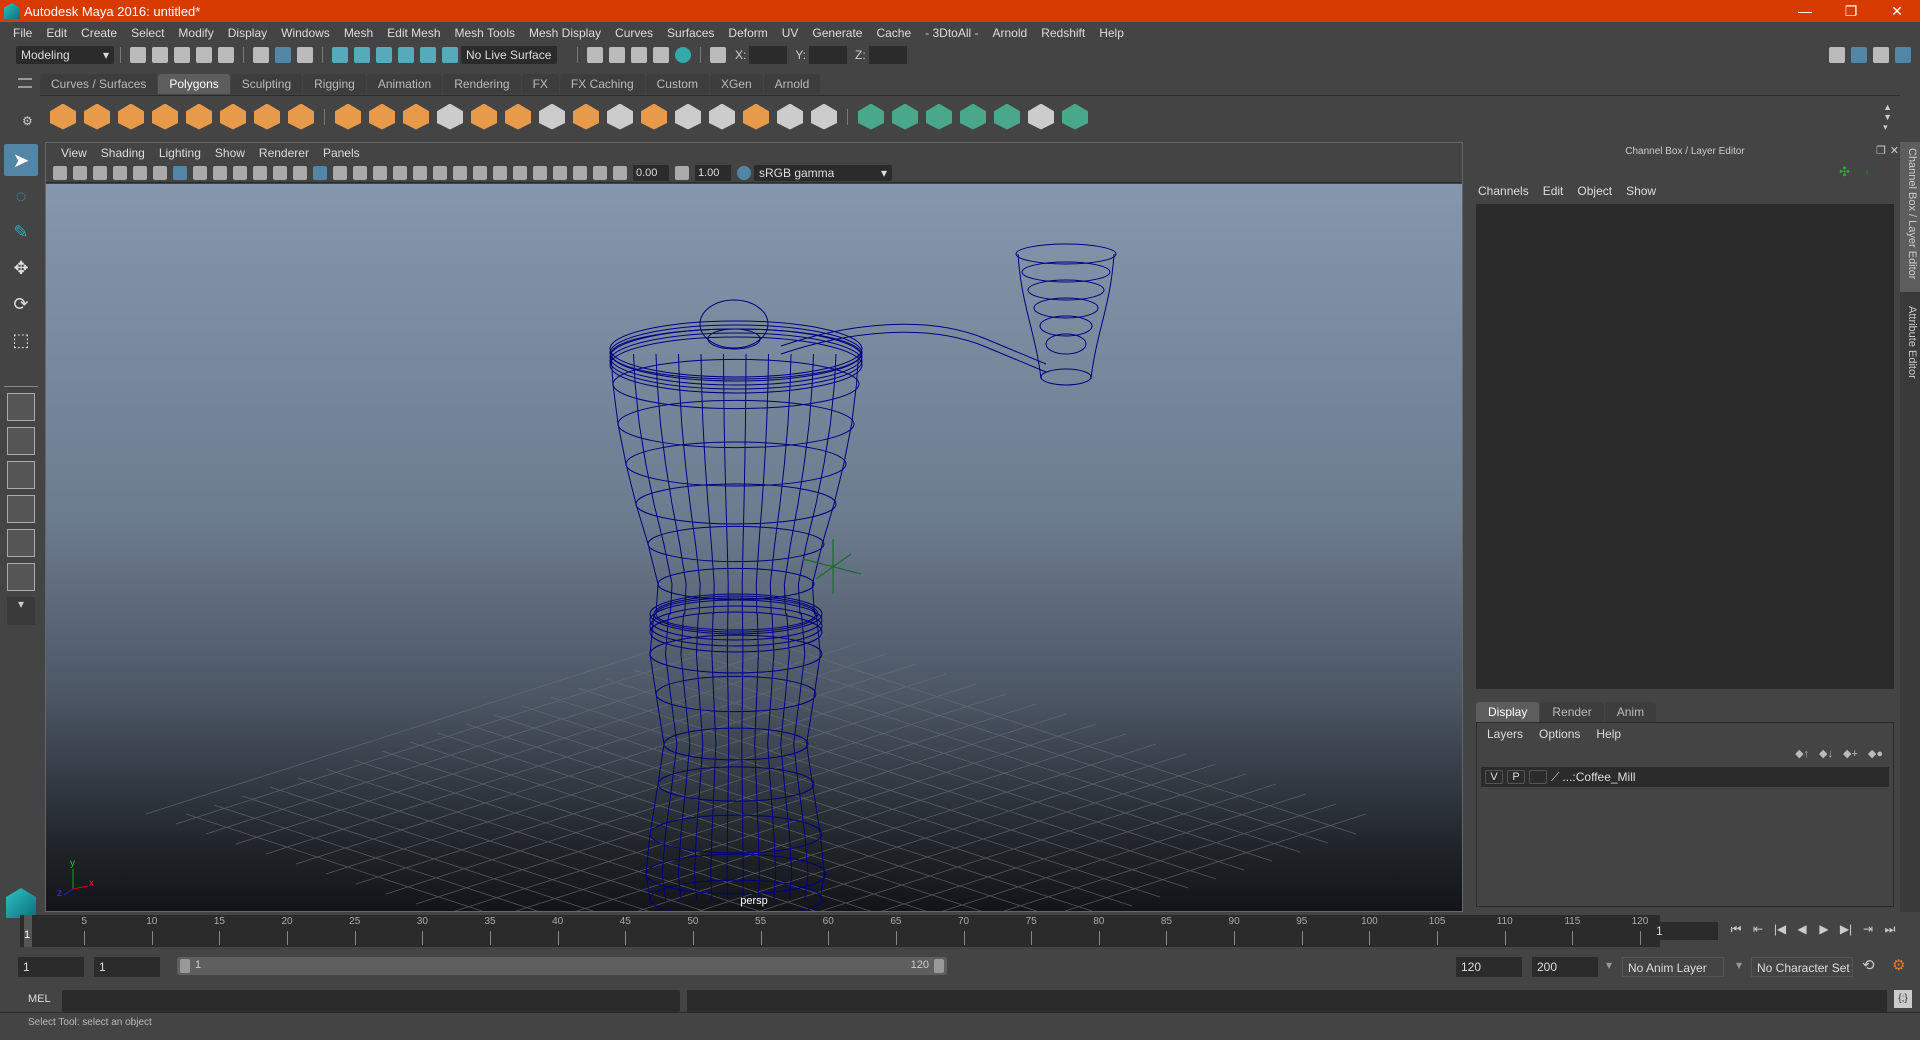 Image resolution: width=1920 pixels, height=1040 pixels. What do you see at coordinates (25, 83) in the screenshot?
I see `shelf-menu-icon` at bounding box center [25, 83].